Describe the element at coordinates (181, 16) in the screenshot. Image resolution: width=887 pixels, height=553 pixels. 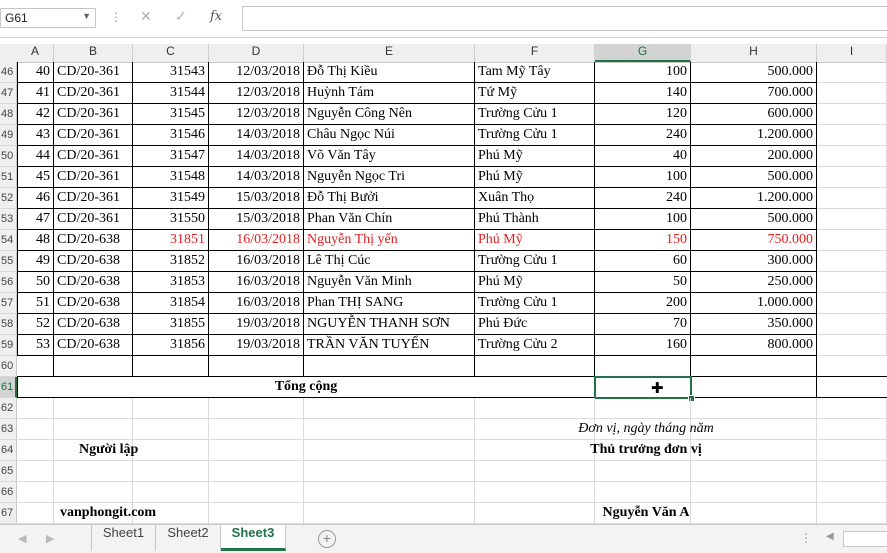
I see `check-icon: ✓` at that location.